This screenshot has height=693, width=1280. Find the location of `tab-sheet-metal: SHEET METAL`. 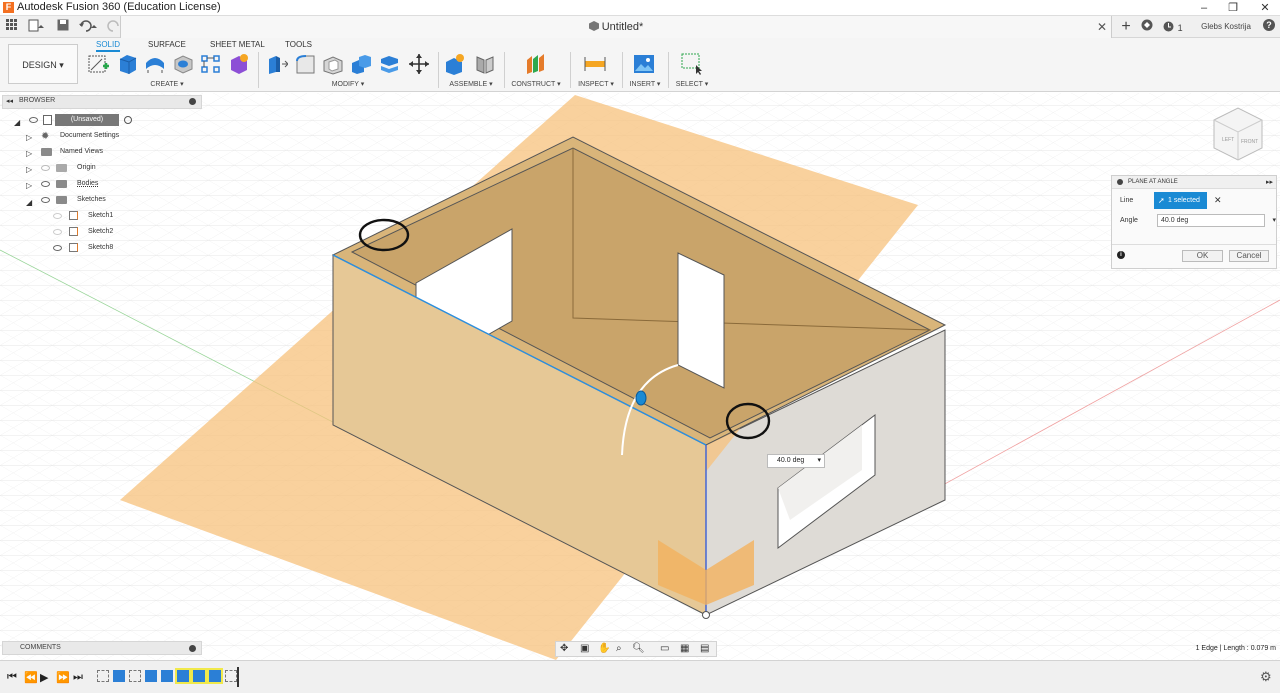

tab-sheet-metal: SHEET METAL is located at coordinates (237, 44).